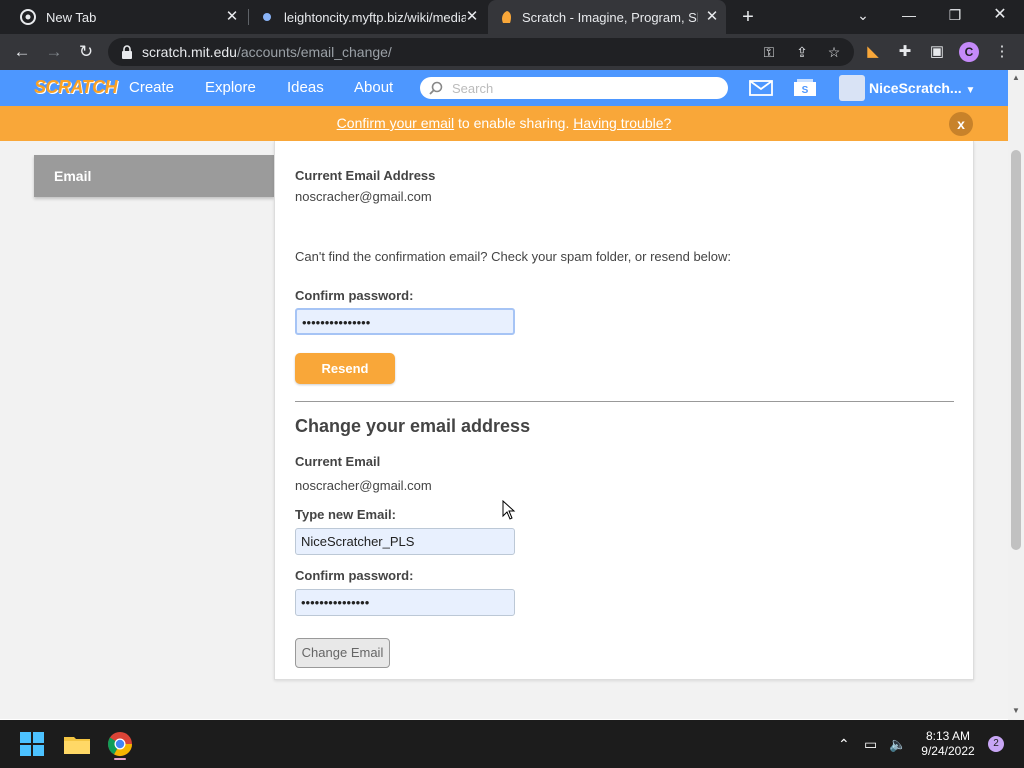  Describe the element at coordinates (127, 17) in the screenshot. I see `tab-new-tab: New Tab ✕` at that location.